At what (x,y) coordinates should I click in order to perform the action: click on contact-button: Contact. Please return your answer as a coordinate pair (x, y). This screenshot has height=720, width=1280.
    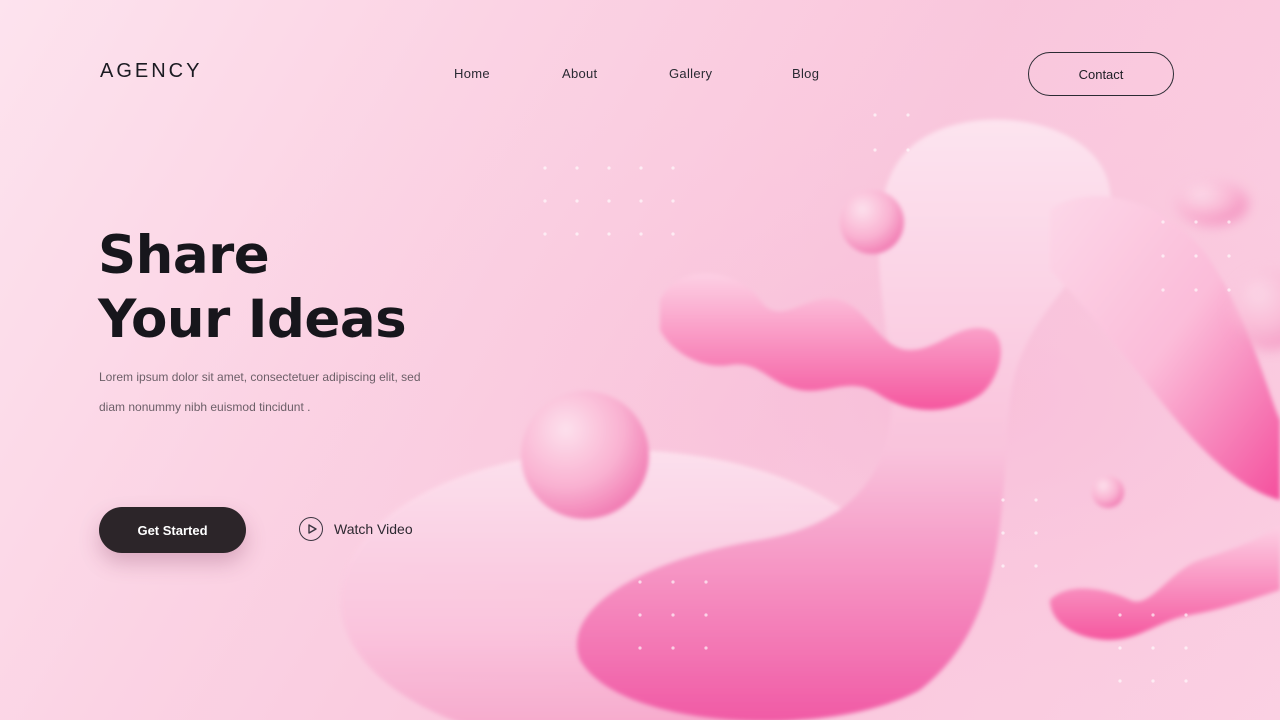
    Looking at the image, I should click on (1101, 74).